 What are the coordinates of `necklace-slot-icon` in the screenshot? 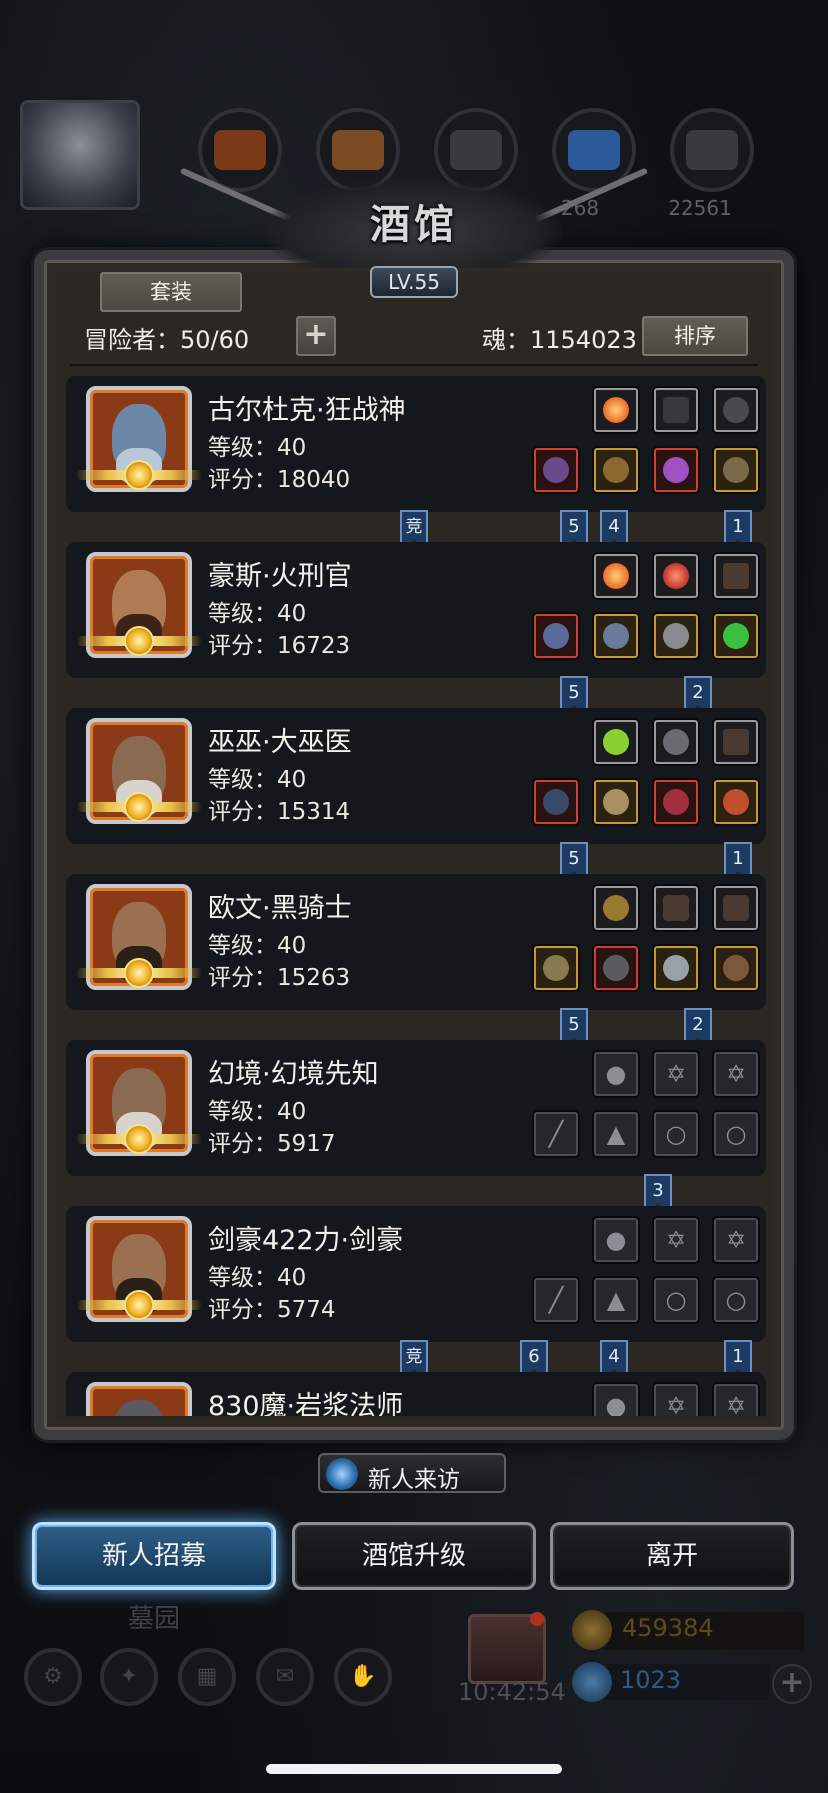 It's located at (736, 802).